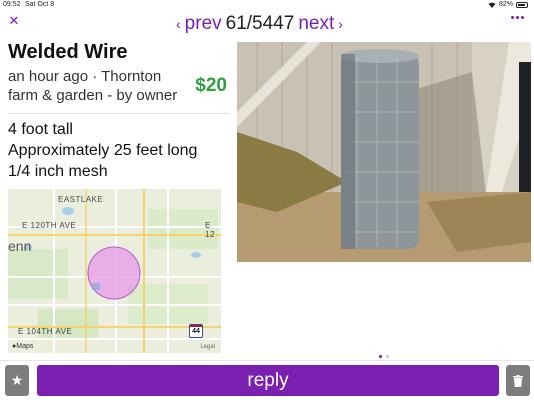 The image size is (534, 400). I want to click on apple-maps-attribution: ●Maps, so click(22, 346).